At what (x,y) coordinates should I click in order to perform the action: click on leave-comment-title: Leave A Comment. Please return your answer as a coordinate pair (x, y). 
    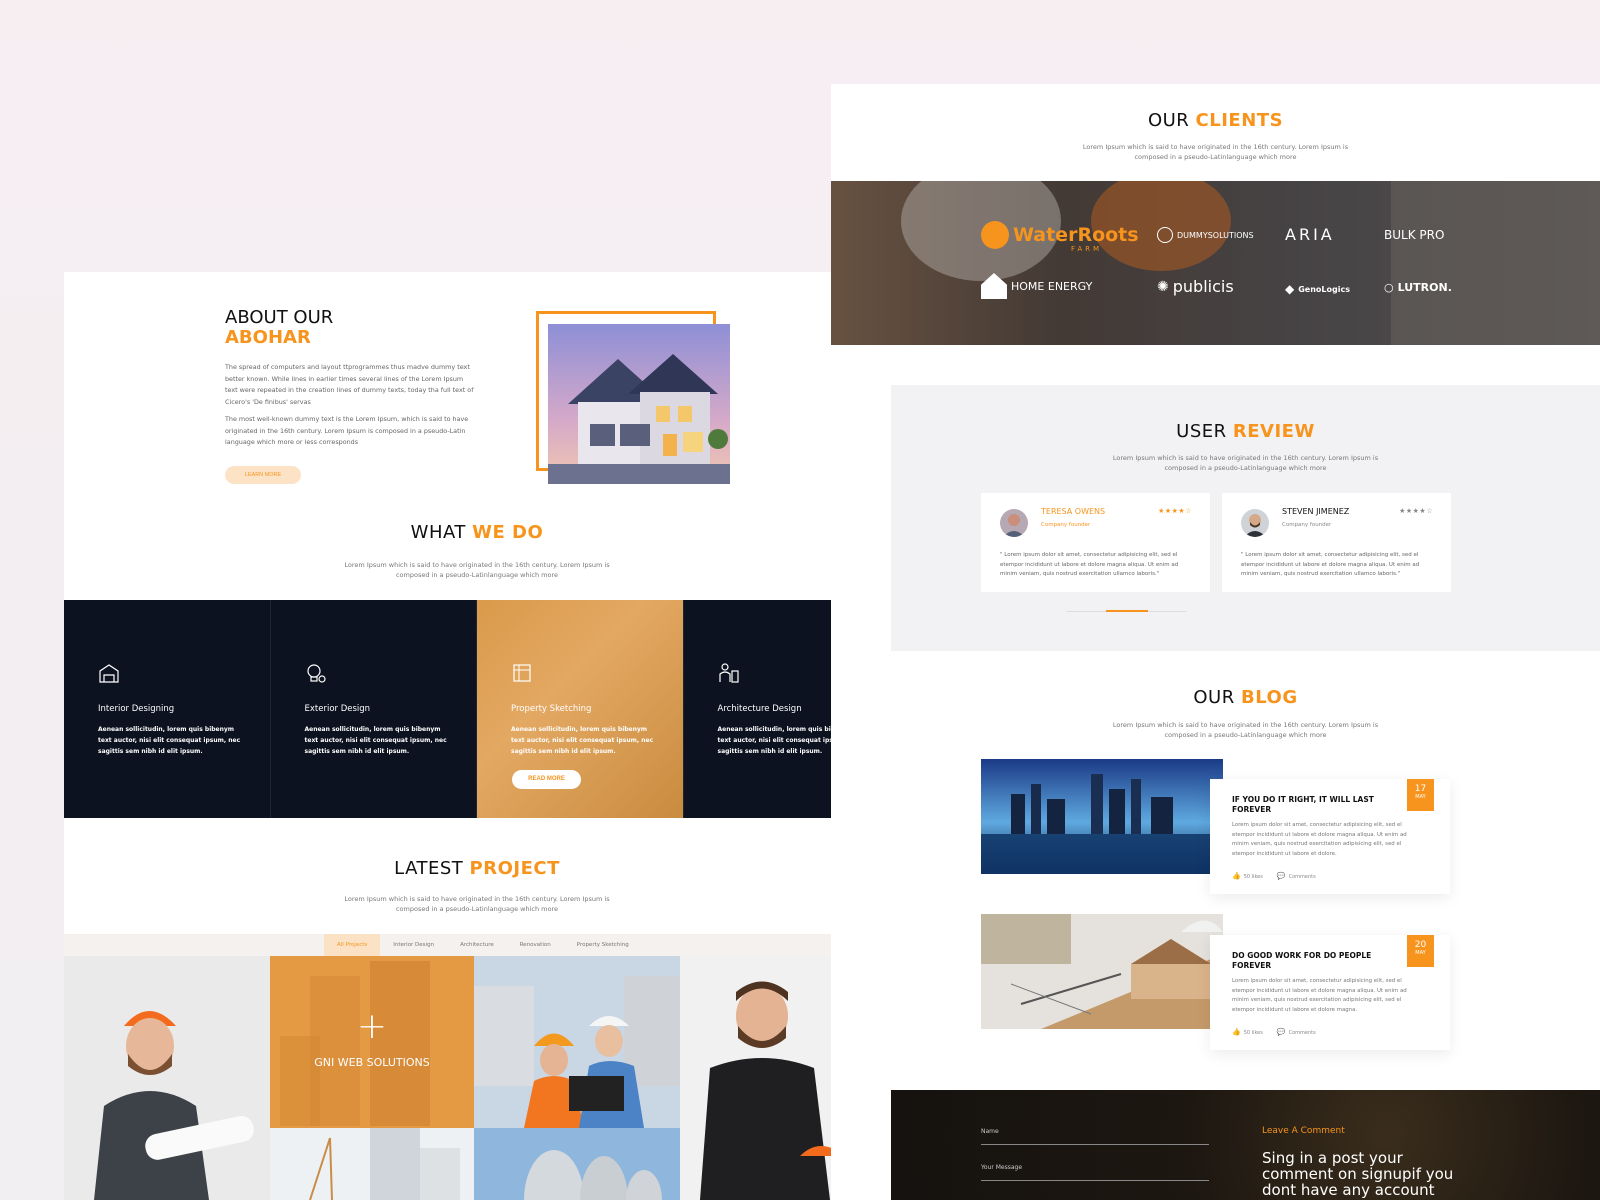
    Looking at the image, I should click on (1303, 1131).